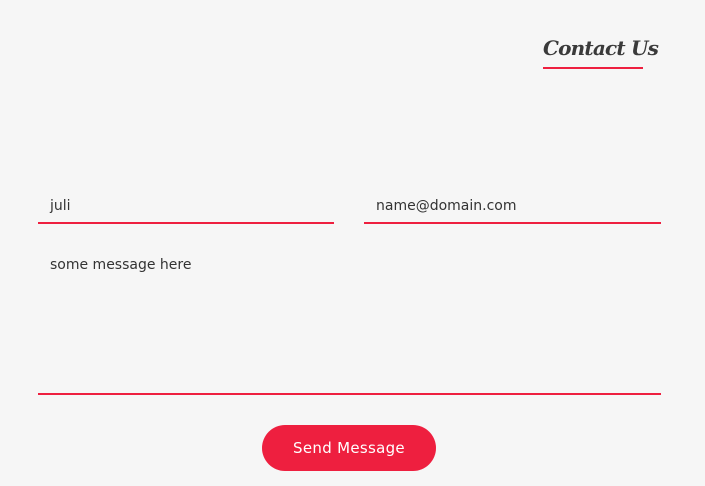  Describe the element at coordinates (121, 265) in the screenshot. I see `message-field-value: some message here` at that location.